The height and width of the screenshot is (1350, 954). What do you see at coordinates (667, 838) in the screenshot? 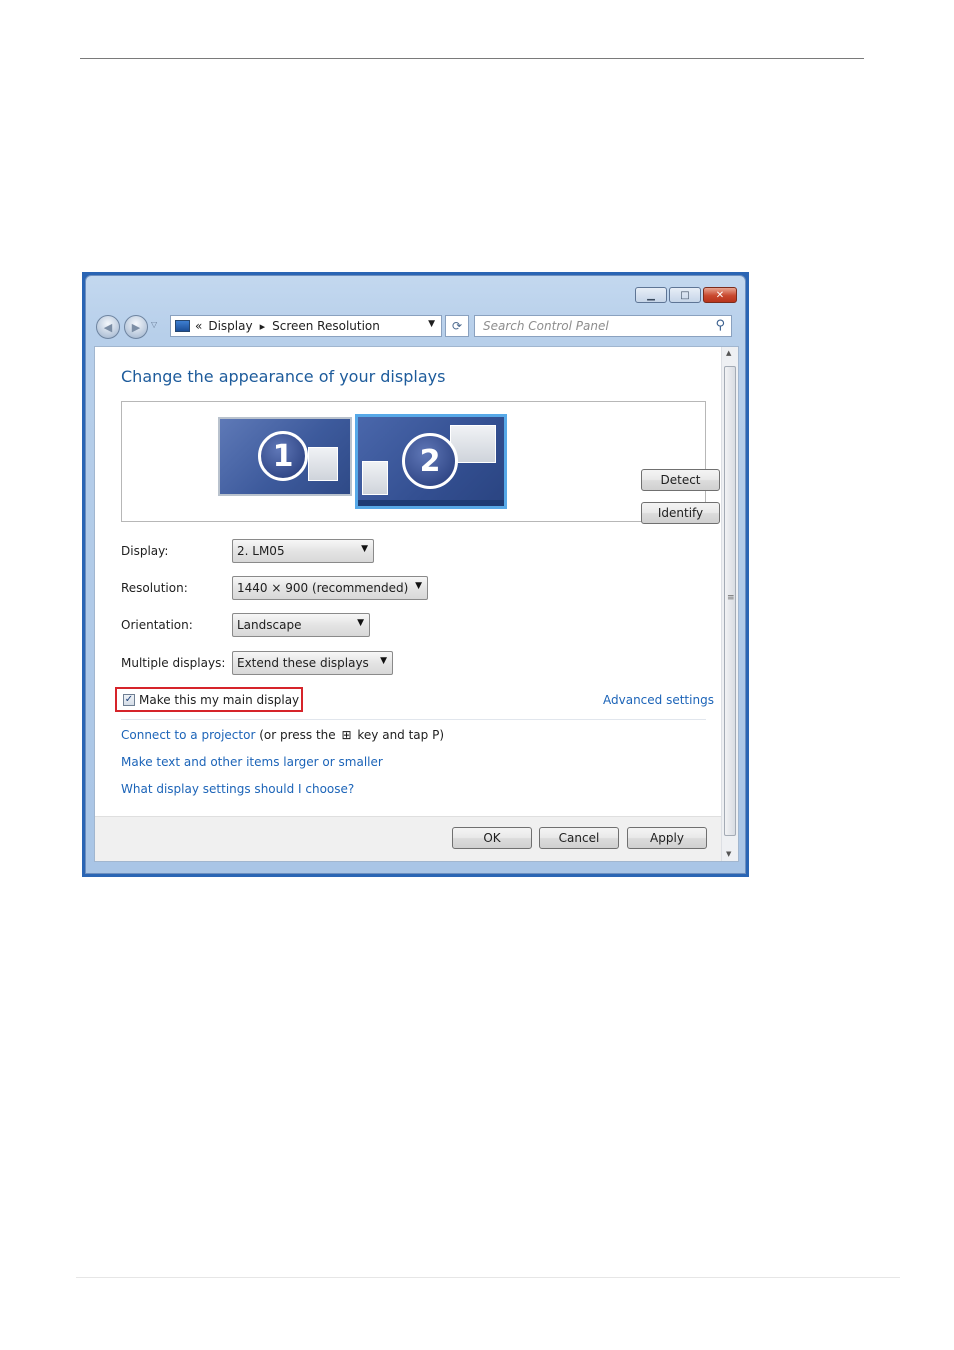
I see `apply-button: Apply` at bounding box center [667, 838].